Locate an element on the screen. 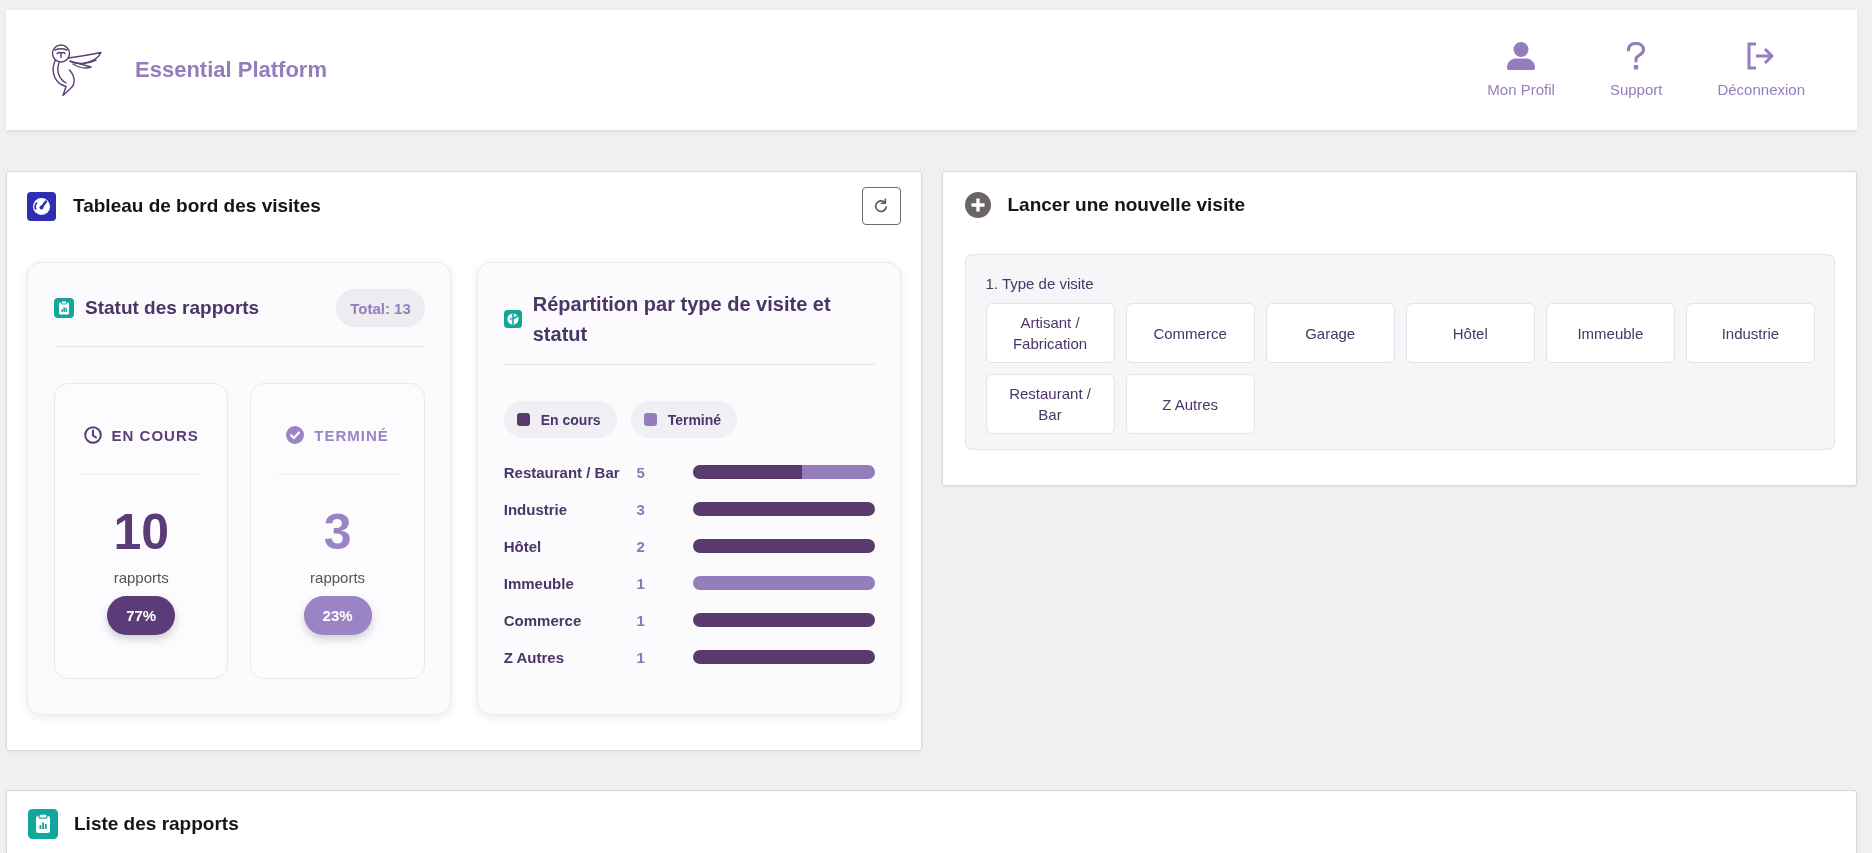 This screenshot has width=1872, height=853. bar-label: Restaurant / Bar is located at coordinates (562, 472).